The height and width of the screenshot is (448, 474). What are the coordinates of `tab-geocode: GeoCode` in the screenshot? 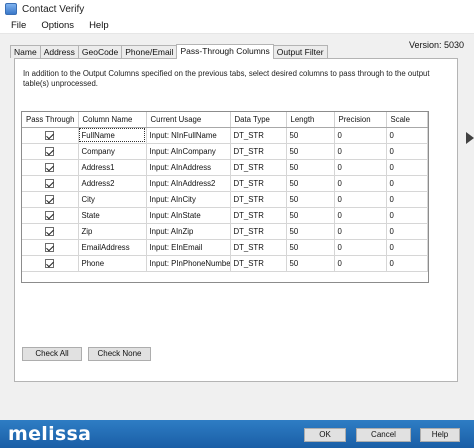 It's located at (100, 51).